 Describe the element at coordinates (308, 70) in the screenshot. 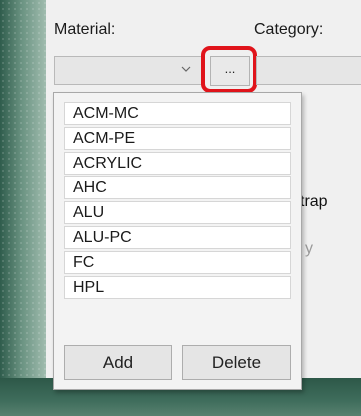

I see `category-field` at that location.